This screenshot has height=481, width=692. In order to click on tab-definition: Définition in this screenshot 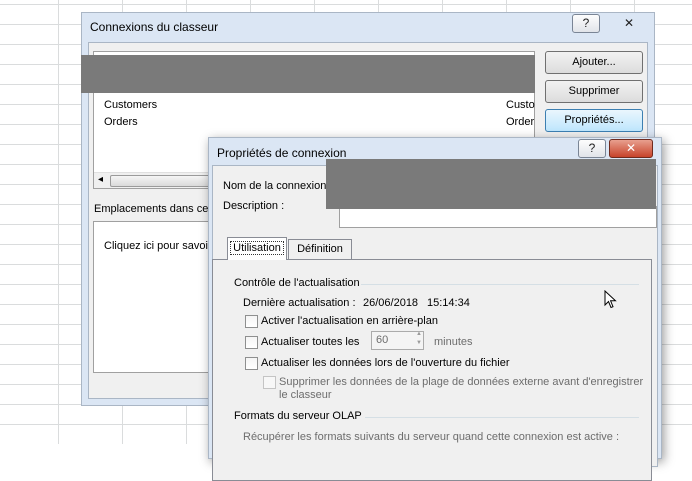, I will do `click(320, 249)`.